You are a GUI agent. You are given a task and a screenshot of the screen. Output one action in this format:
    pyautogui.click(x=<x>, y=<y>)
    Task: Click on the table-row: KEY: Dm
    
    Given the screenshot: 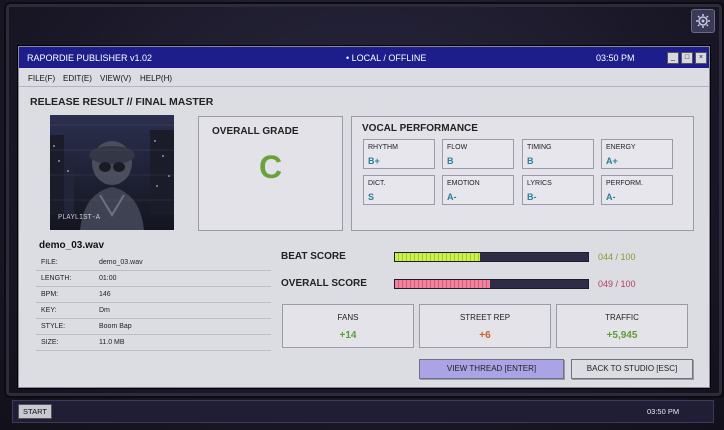 What is the action you would take?
    pyautogui.click(x=153, y=311)
    